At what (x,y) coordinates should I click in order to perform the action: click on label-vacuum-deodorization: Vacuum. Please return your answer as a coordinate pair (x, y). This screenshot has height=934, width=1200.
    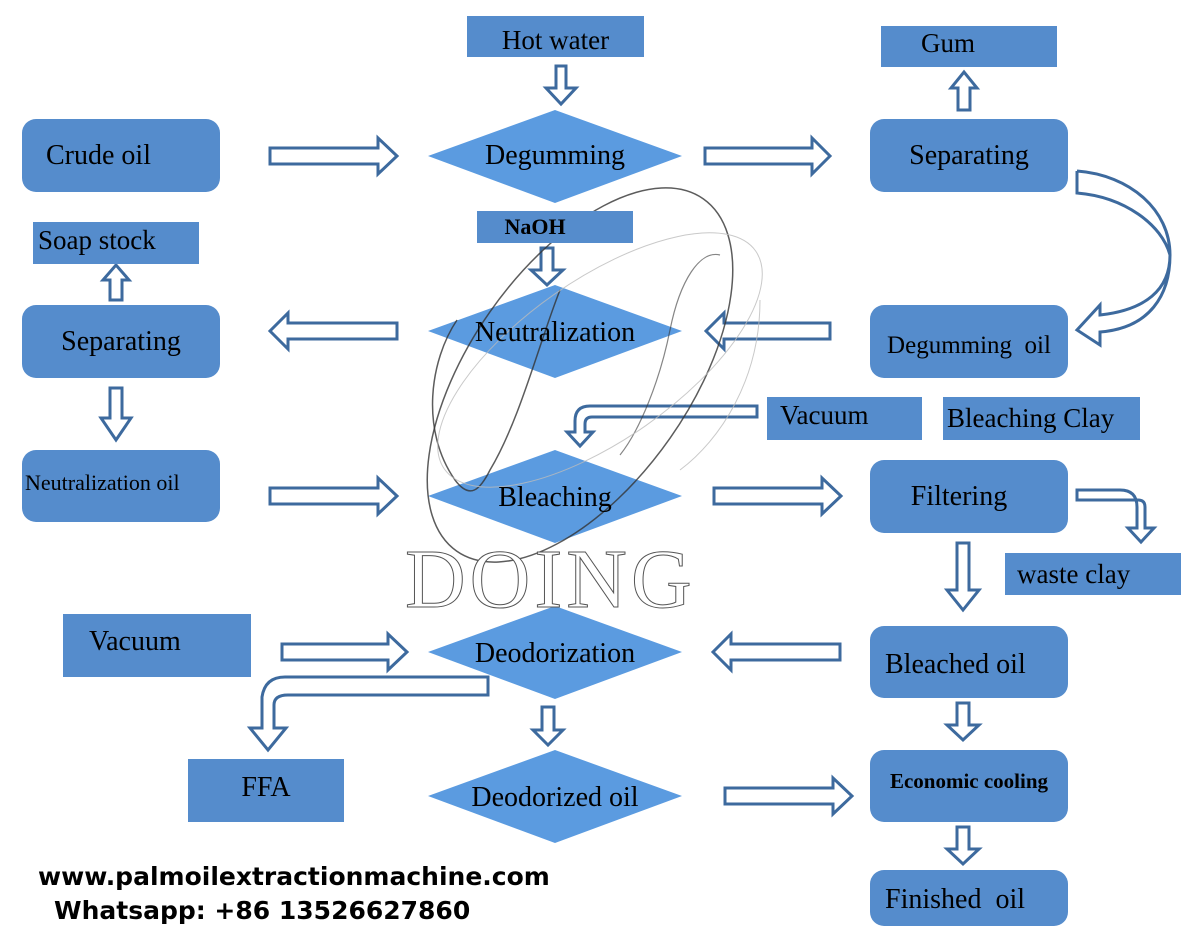
    Looking at the image, I should click on (135, 641).